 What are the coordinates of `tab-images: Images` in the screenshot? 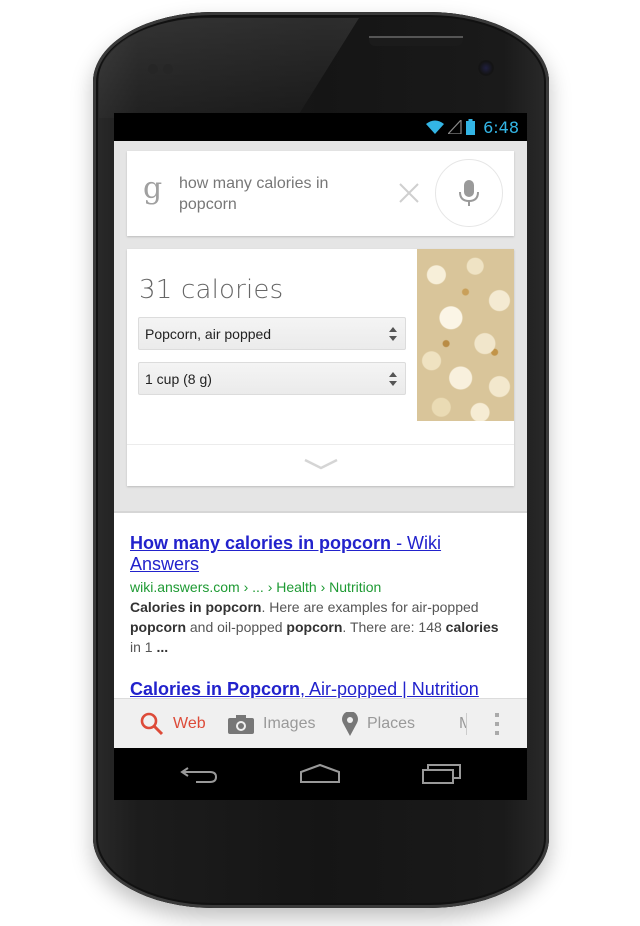 It's located at (271, 723).